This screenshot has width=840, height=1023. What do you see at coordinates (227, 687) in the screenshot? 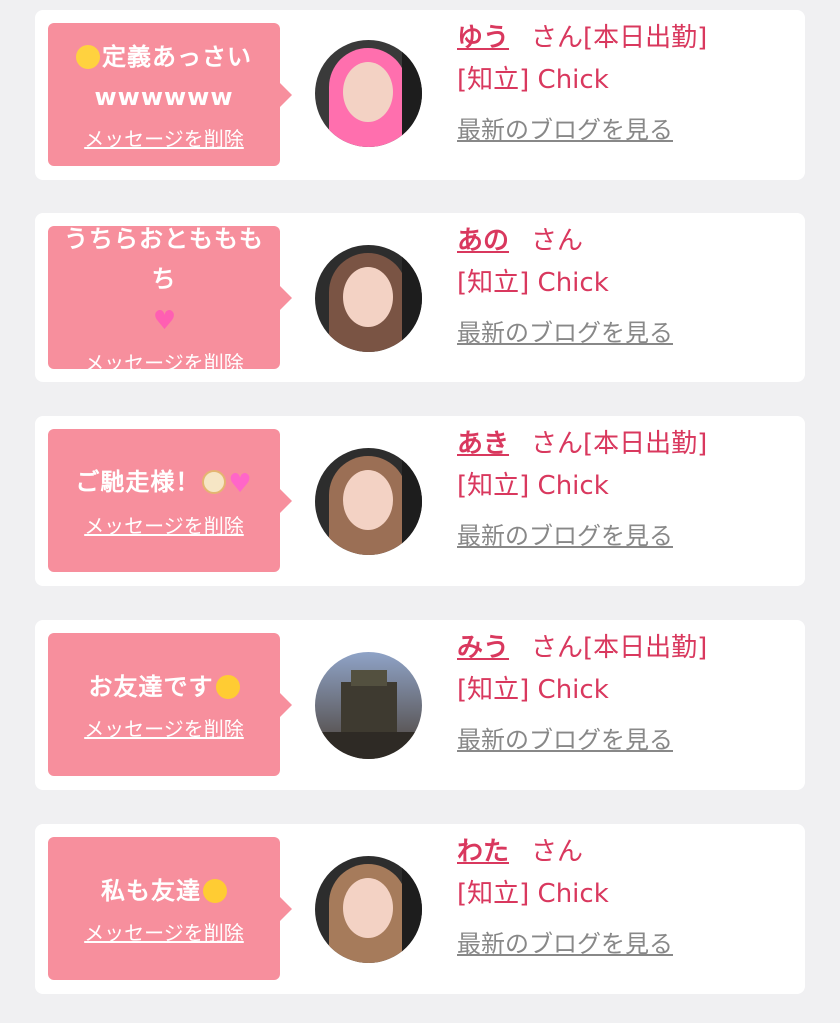
I see `yum-face-emoji-icon` at bounding box center [227, 687].